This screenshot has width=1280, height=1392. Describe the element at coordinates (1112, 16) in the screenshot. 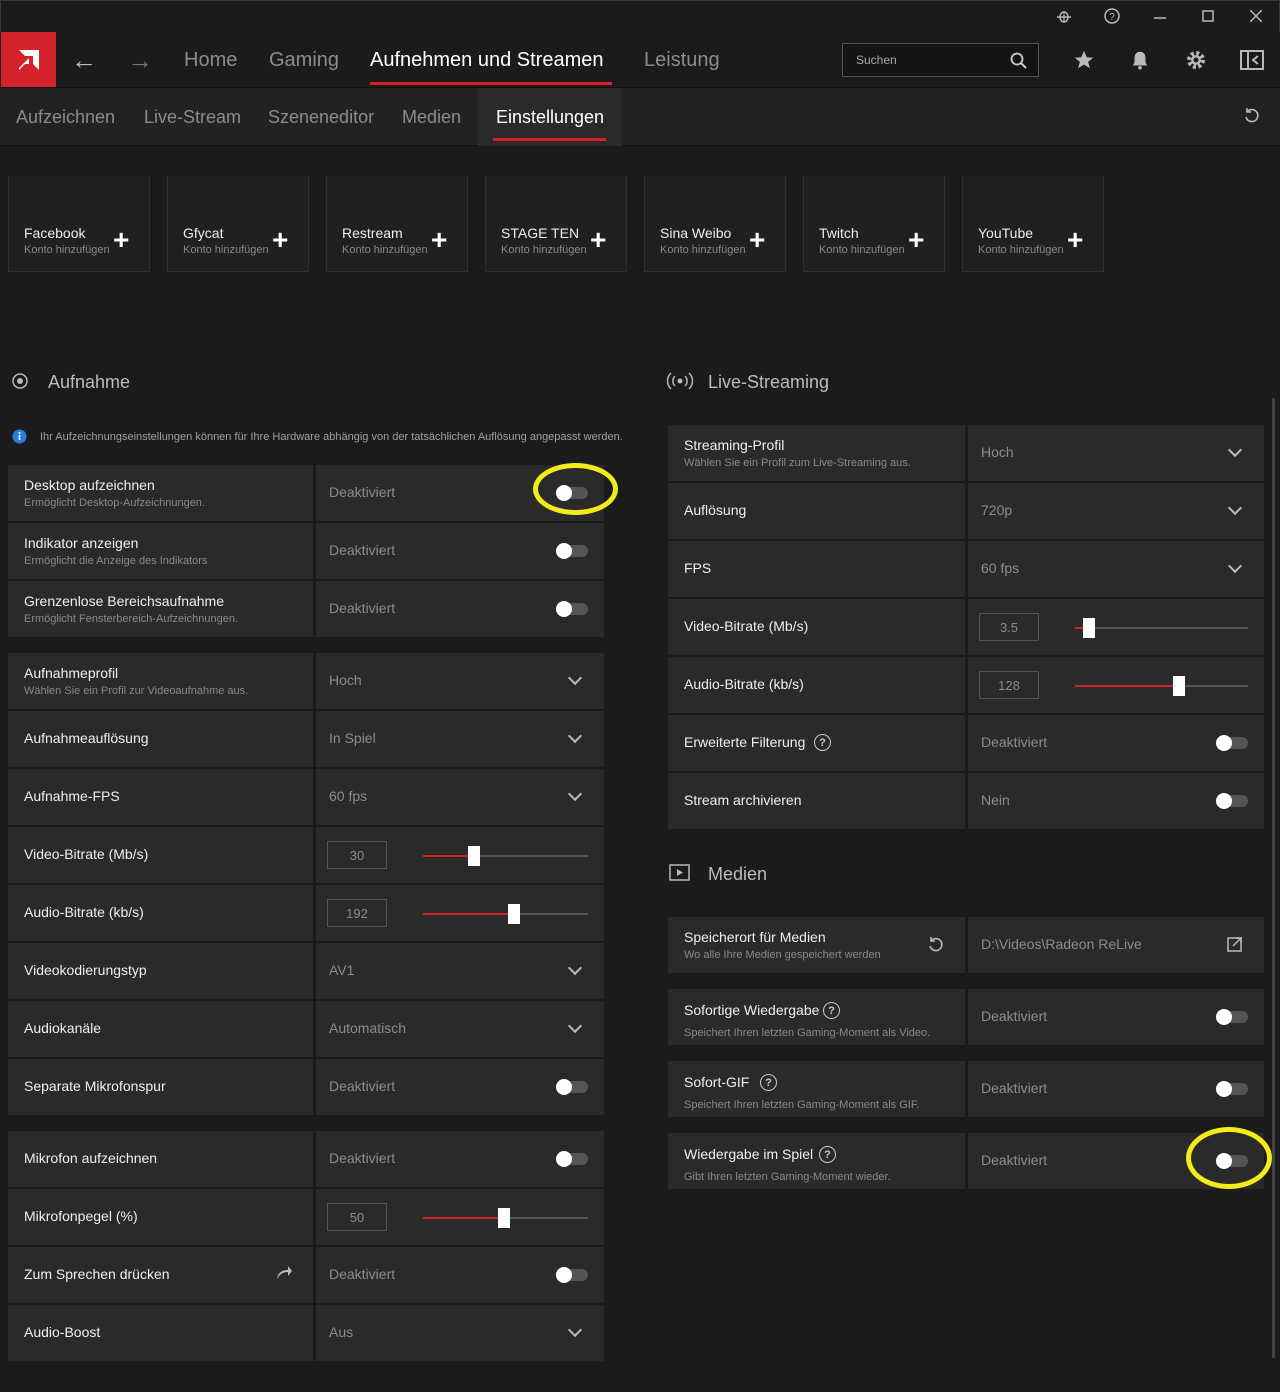

I see `help-icon: ?` at that location.